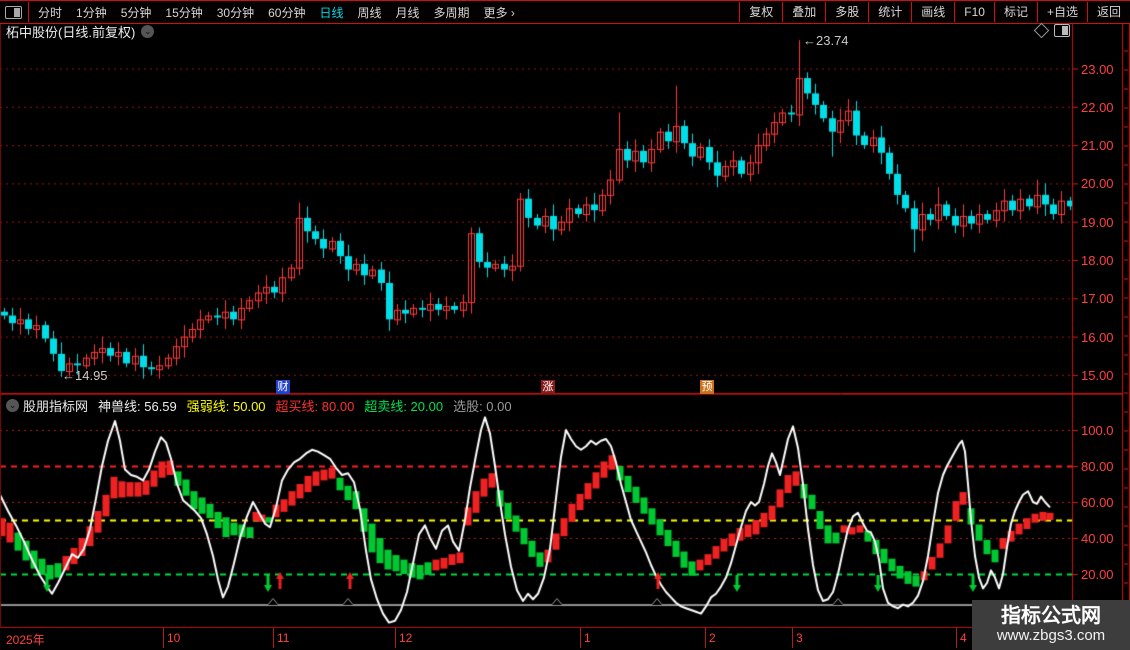 This screenshot has width=1130, height=650. What do you see at coordinates (799, 638) in the screenshot?
I see `month-label: 3` at bounding box center [799, 638].